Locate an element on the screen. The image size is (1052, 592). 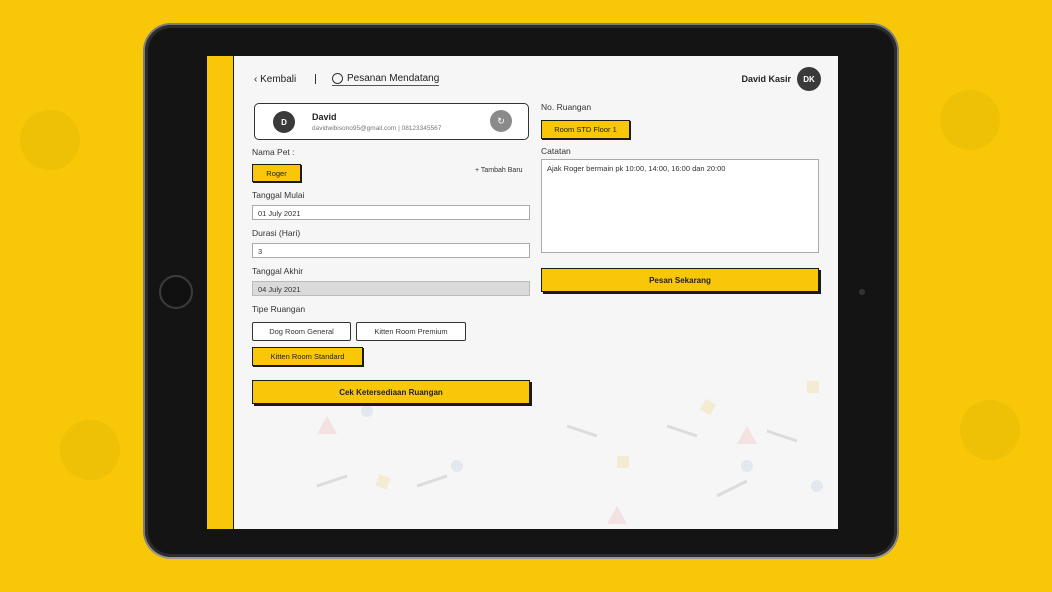
clock-icon is located at coordinates (337, 78).